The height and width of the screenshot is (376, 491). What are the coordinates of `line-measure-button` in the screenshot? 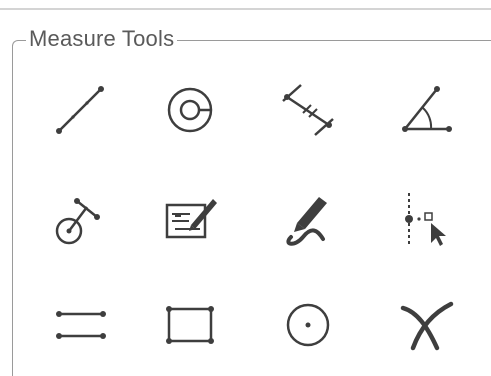 It's located at (80, 110).